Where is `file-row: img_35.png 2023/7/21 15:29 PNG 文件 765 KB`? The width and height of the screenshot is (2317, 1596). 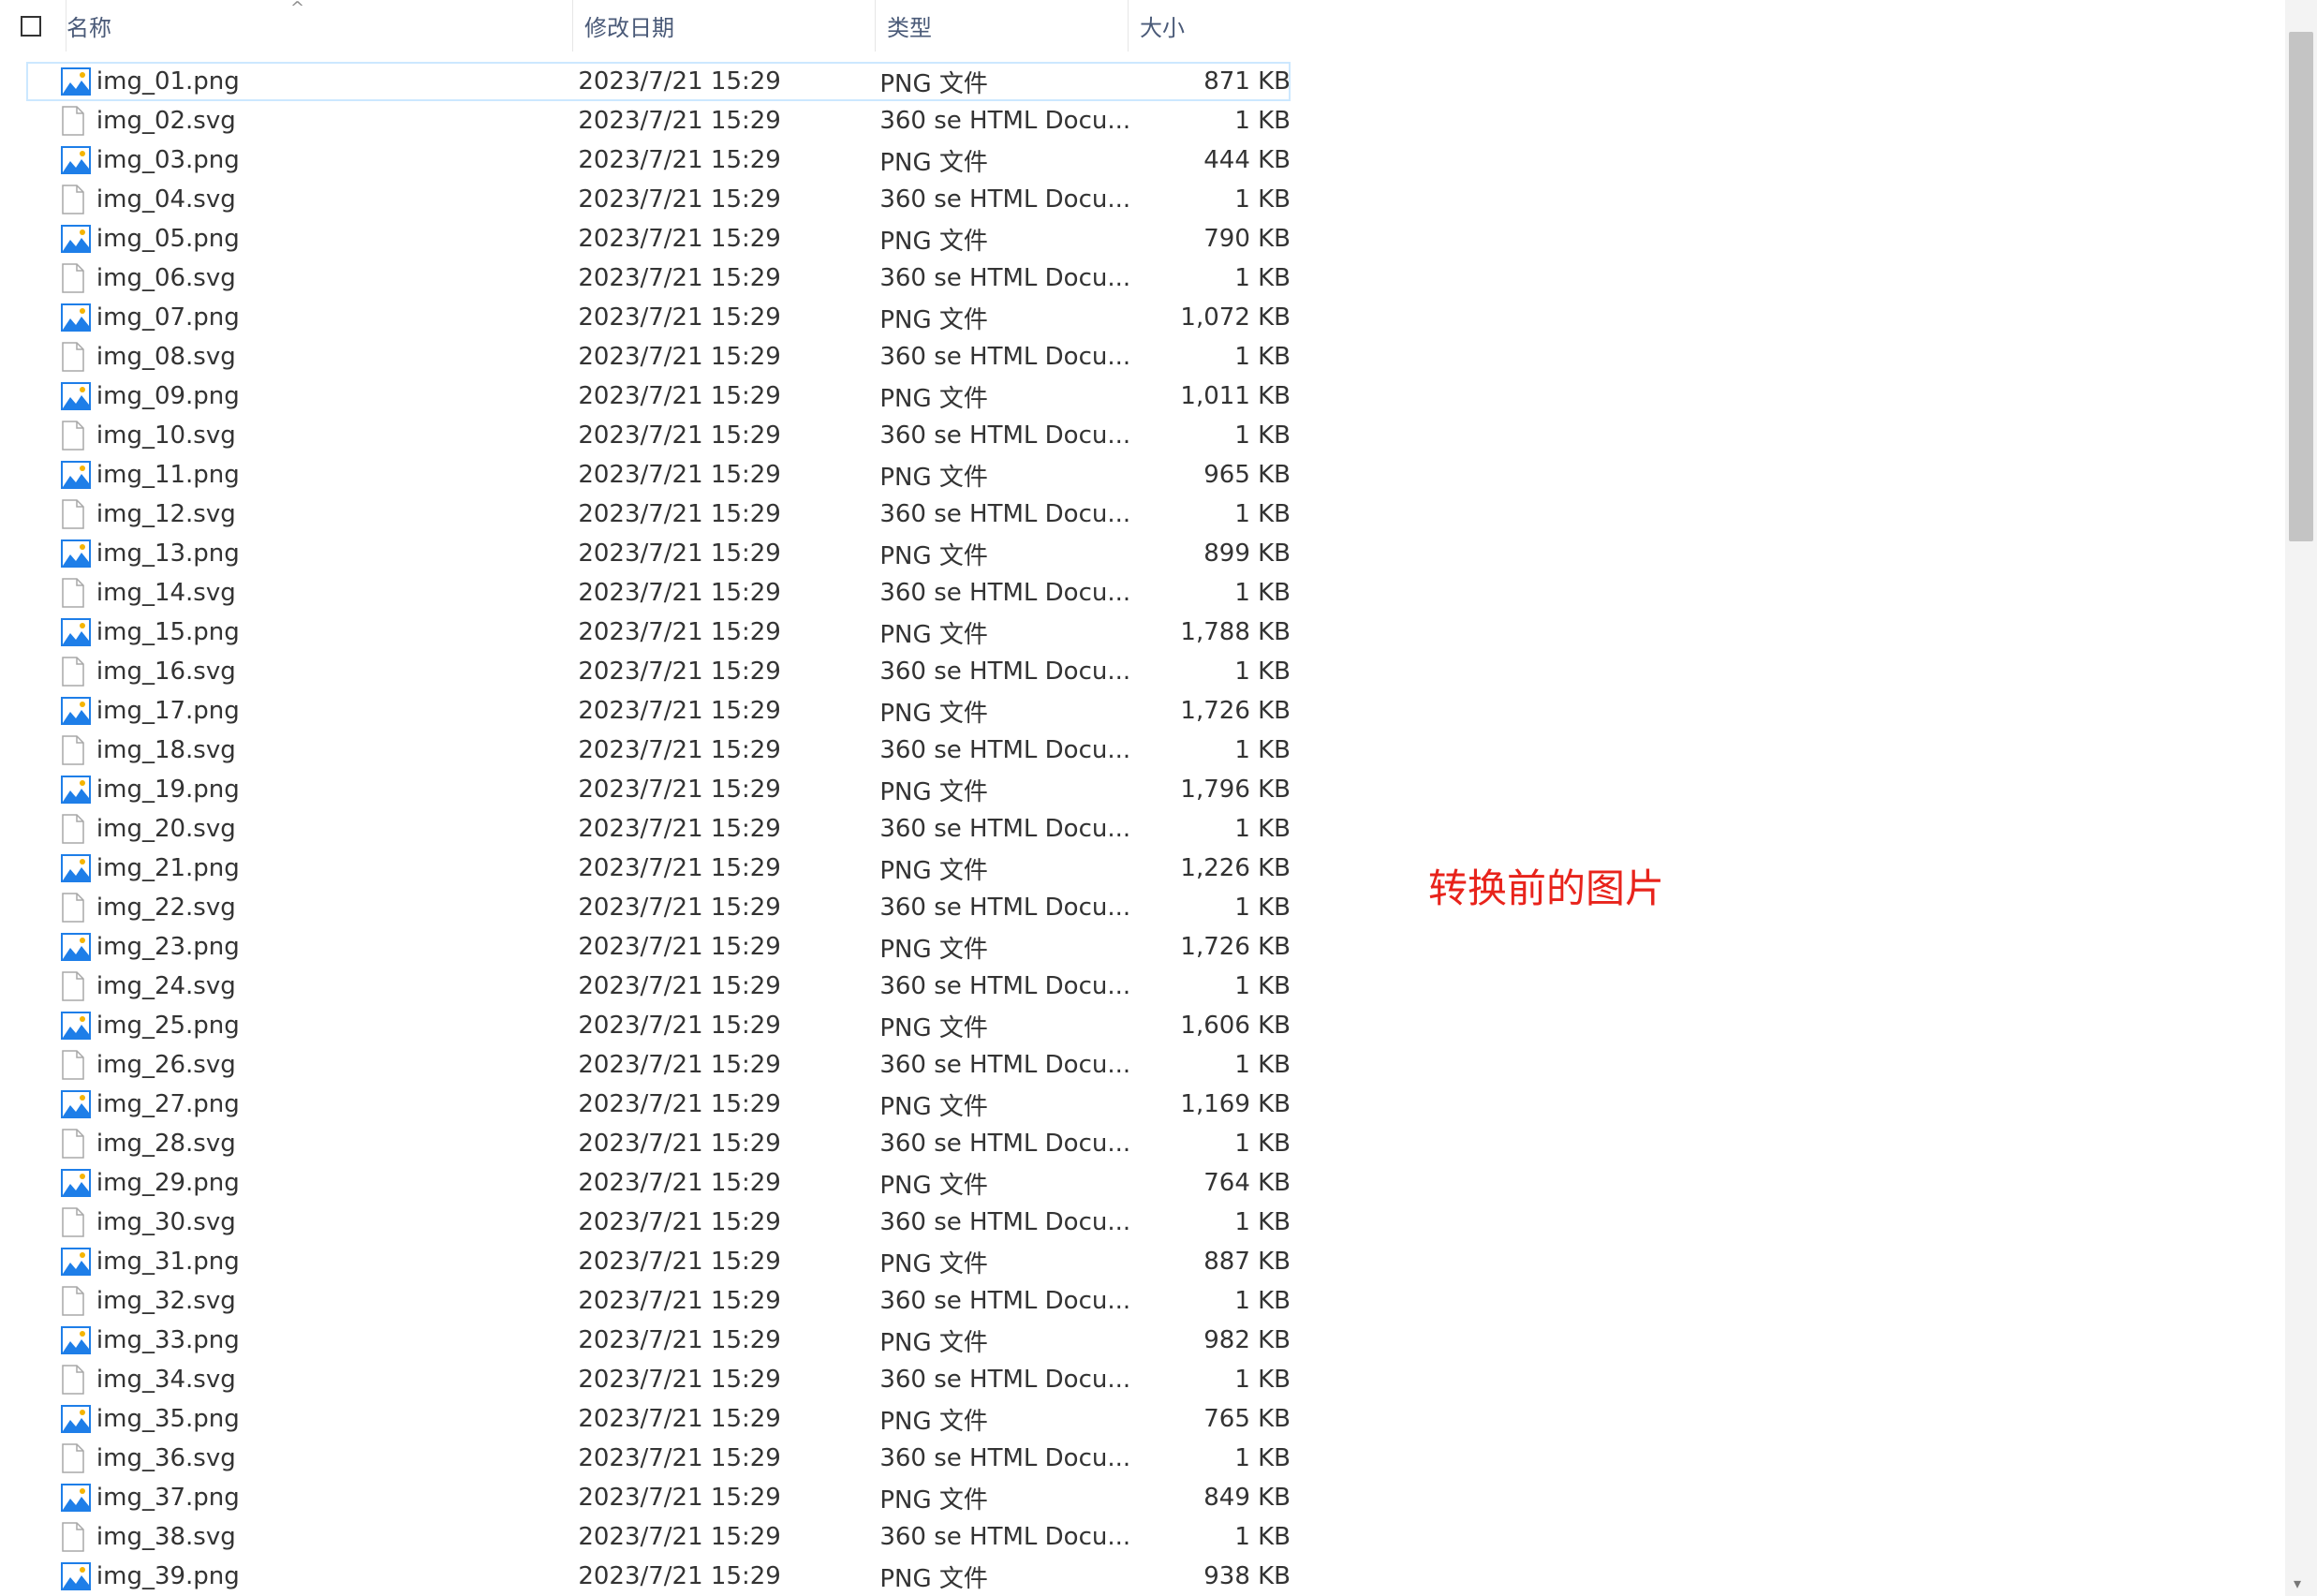 file-row: img_35.png 2023/7/21 15:29 PNG 文件 765 KB is located at coordinates (658, 1419).